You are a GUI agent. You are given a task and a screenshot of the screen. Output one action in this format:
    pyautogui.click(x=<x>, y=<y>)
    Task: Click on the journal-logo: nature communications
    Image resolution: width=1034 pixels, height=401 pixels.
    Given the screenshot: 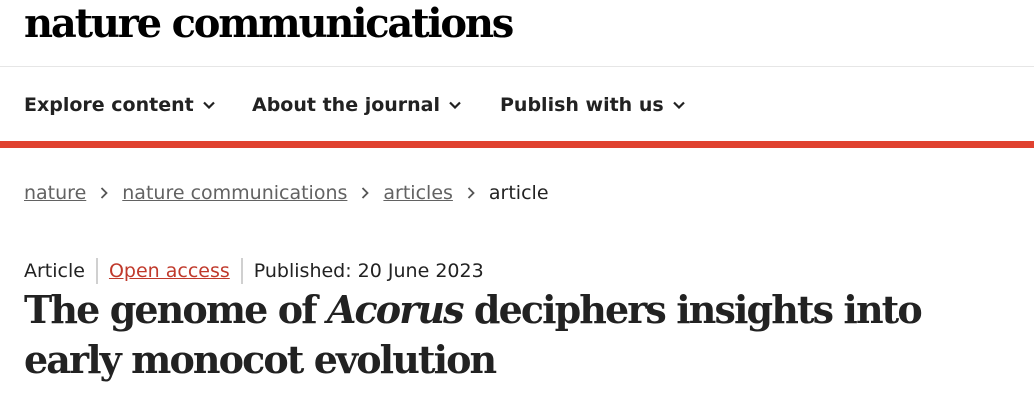 What is the action you would take?
    pyautogui.click(x=269, y=24)
    